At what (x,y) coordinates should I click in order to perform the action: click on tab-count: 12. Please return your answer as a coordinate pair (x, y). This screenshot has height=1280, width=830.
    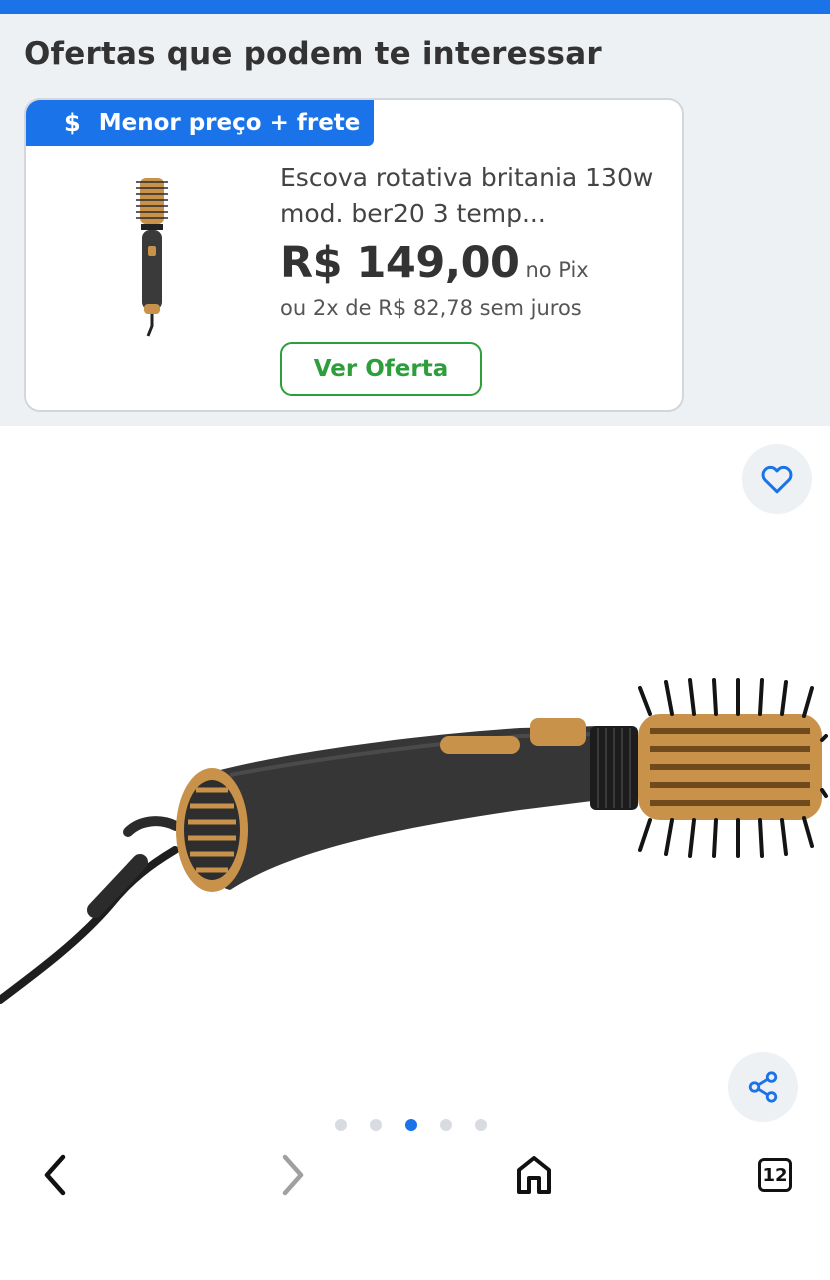
    Looking at the image, I should click on (775, 1175).